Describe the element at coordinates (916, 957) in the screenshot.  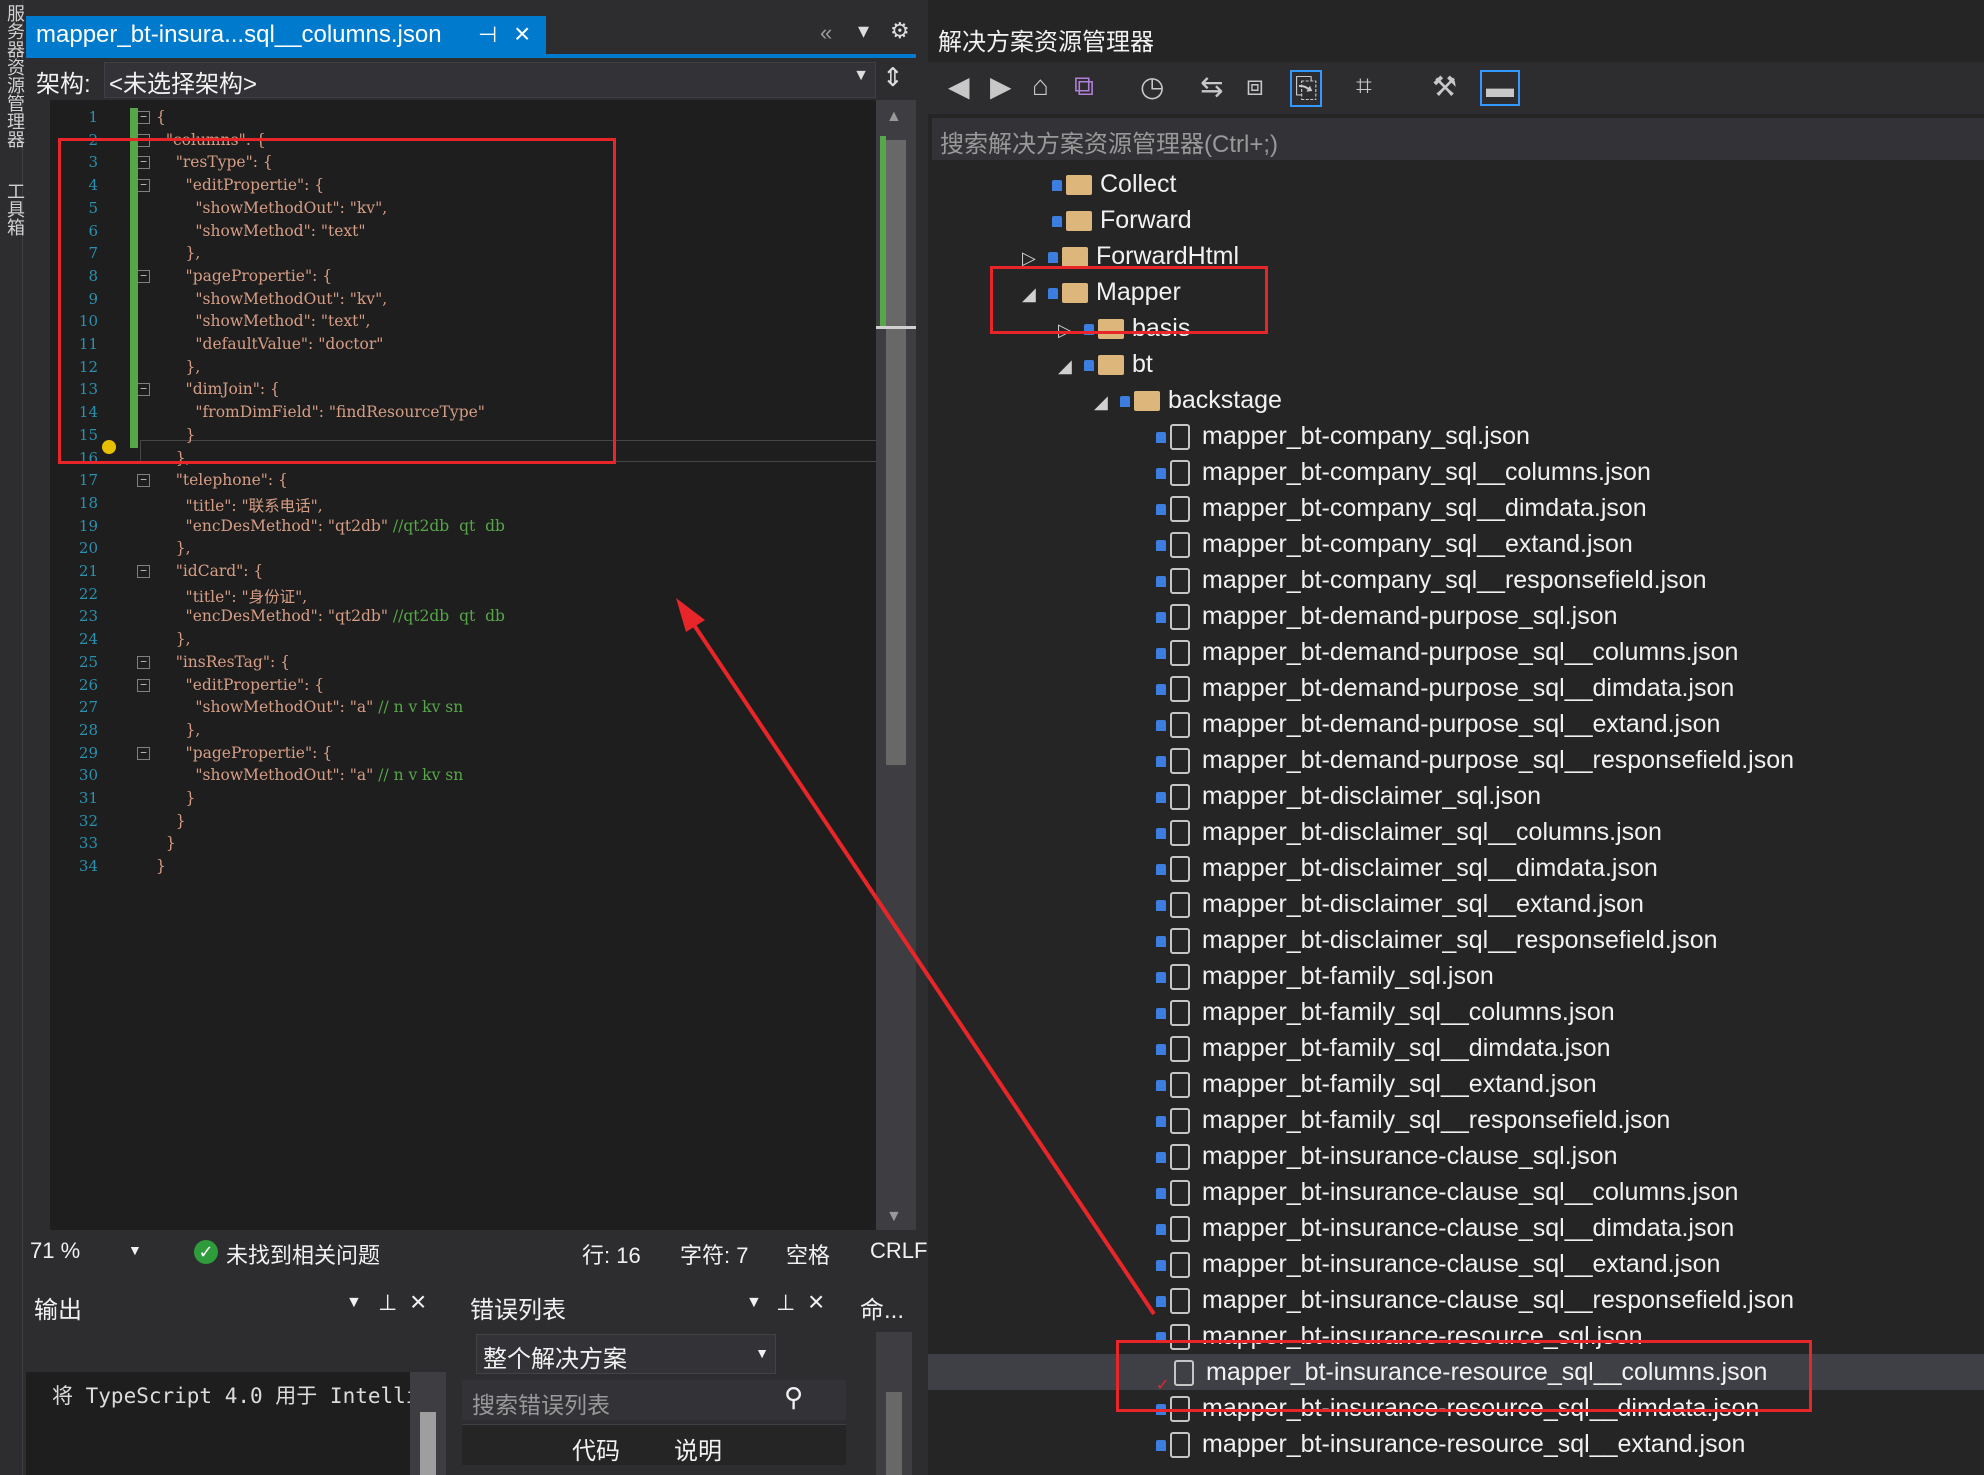
I see `annotation-arrow` at that location.